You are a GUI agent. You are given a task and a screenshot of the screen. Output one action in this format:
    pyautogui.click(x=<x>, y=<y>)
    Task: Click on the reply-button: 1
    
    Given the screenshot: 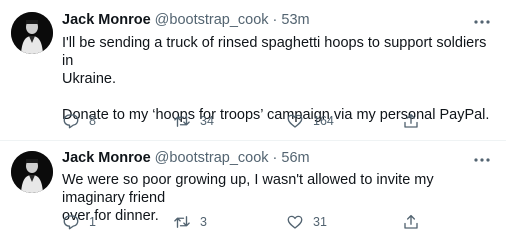 What is the action you would take?
    pyautogui.click(x=79, y=222)
    